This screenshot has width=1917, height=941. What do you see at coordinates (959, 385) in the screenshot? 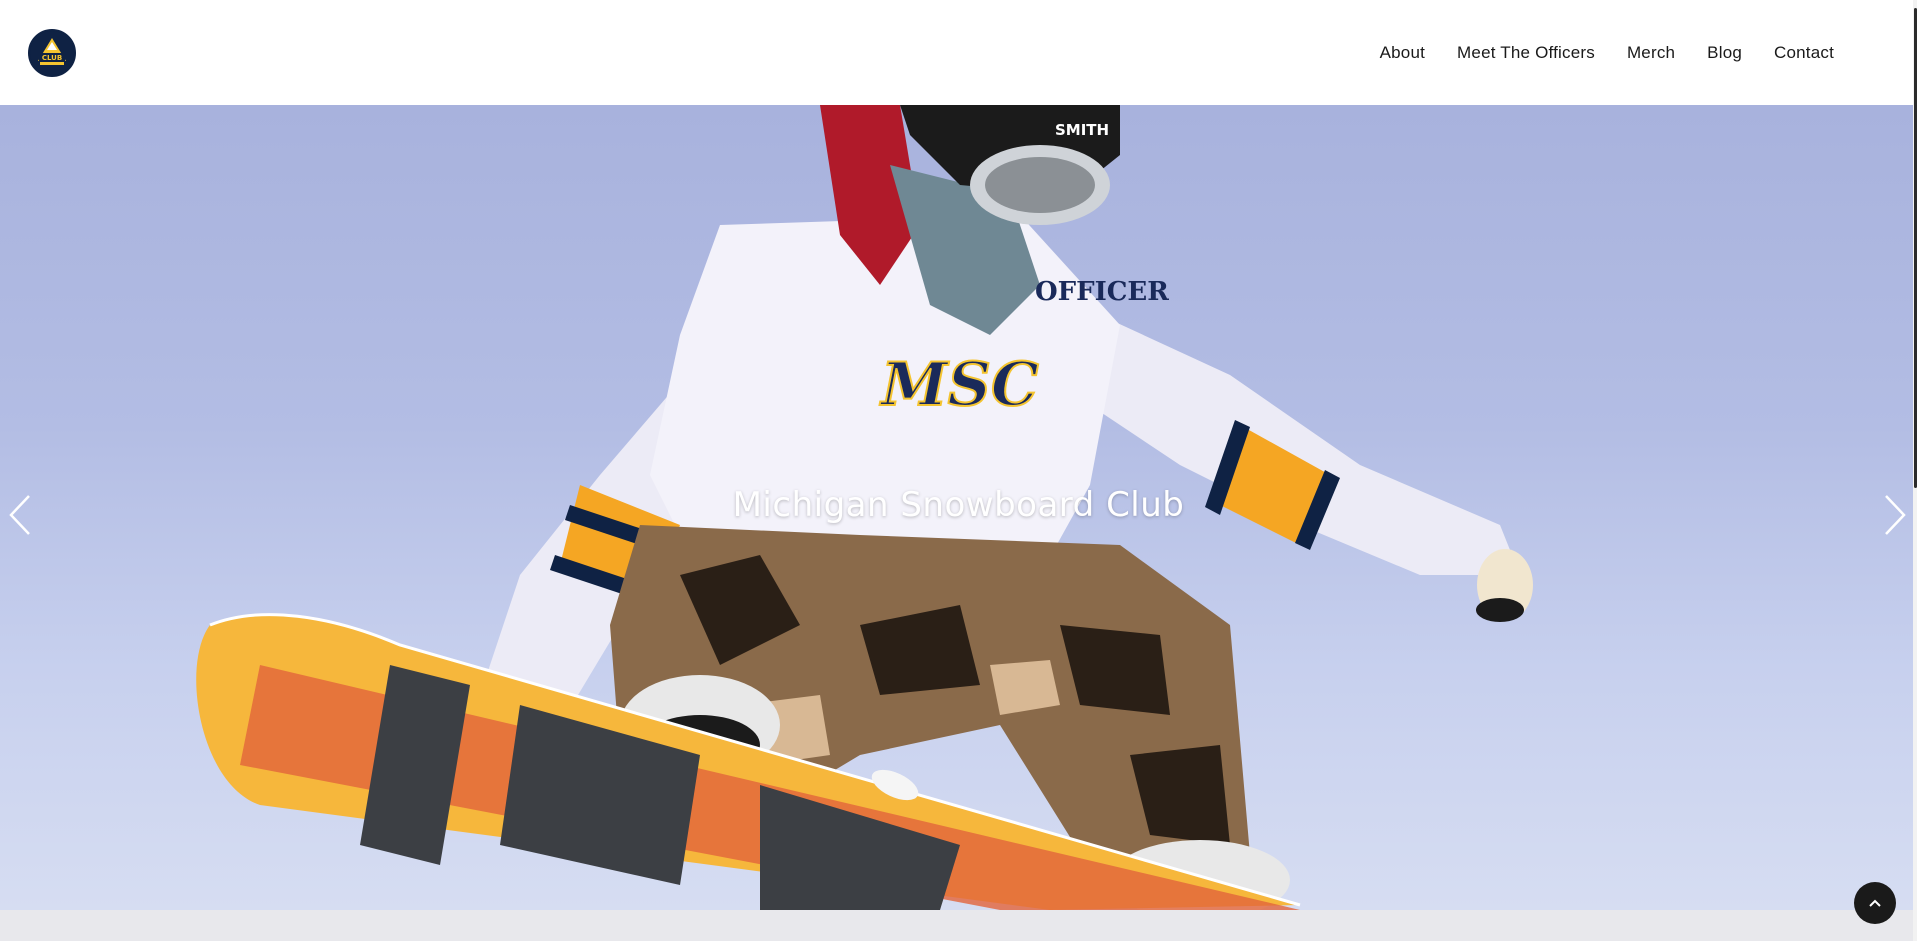
I see `jersey-script: MSC` at bounding box center [959, 385].